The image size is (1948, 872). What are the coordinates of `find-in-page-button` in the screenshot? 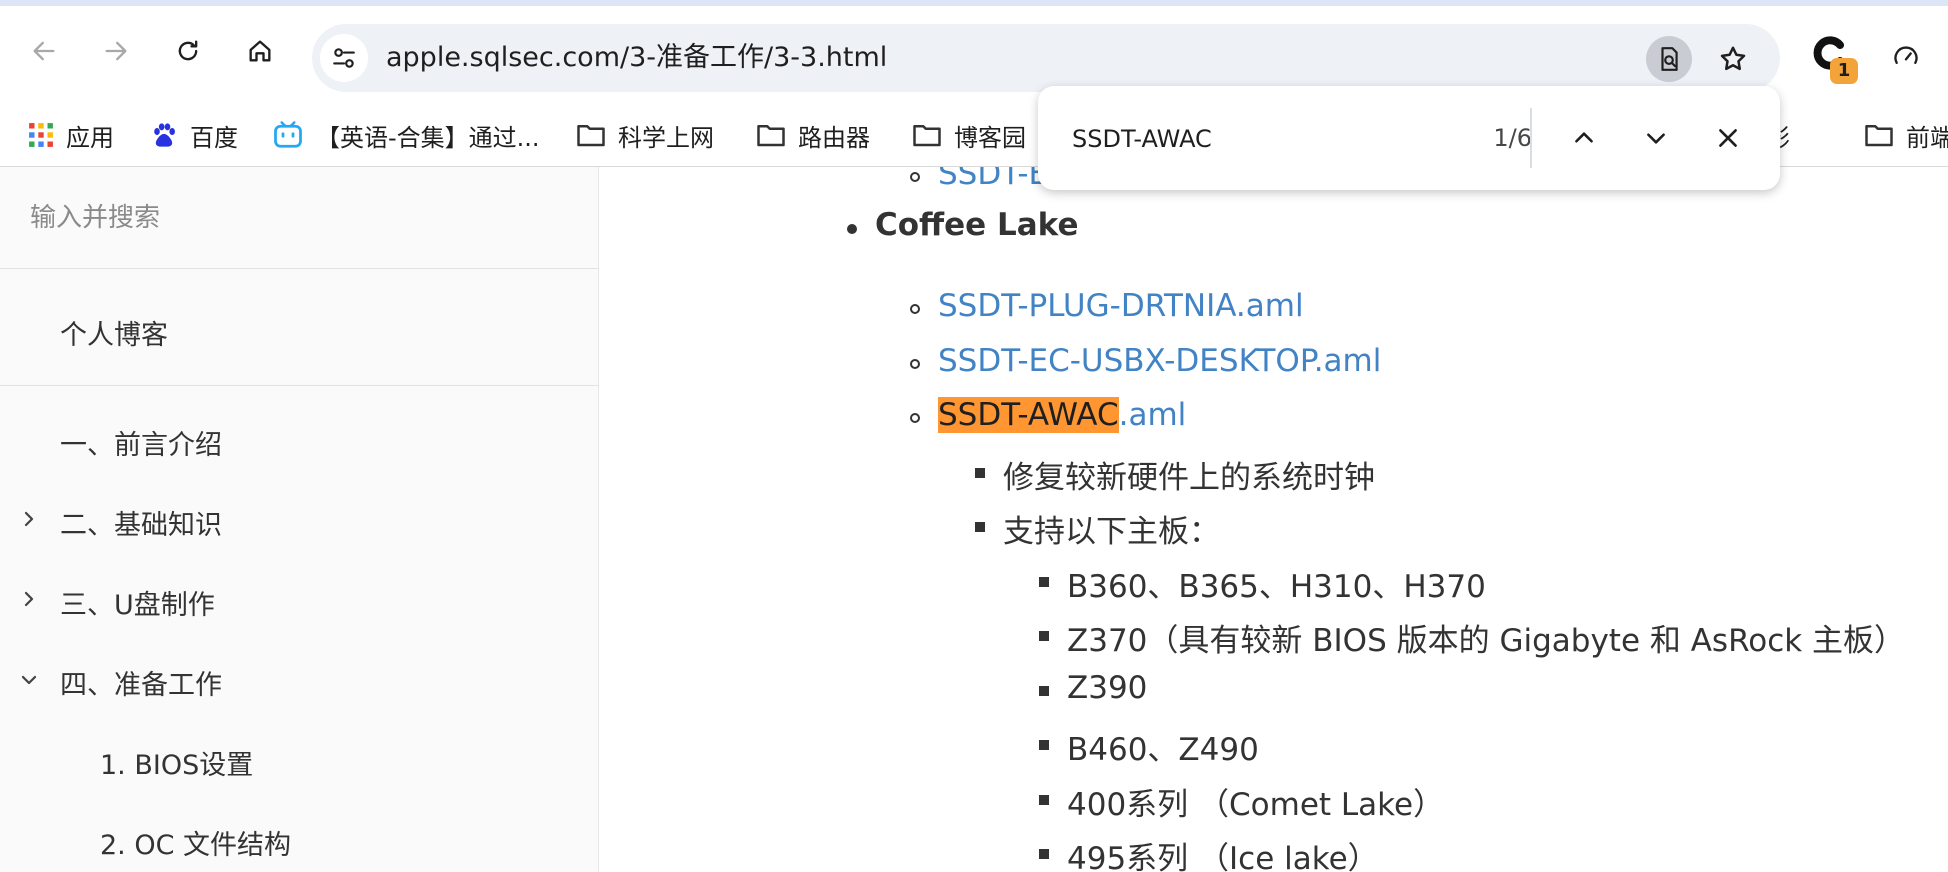 It's located at (1669, 59).